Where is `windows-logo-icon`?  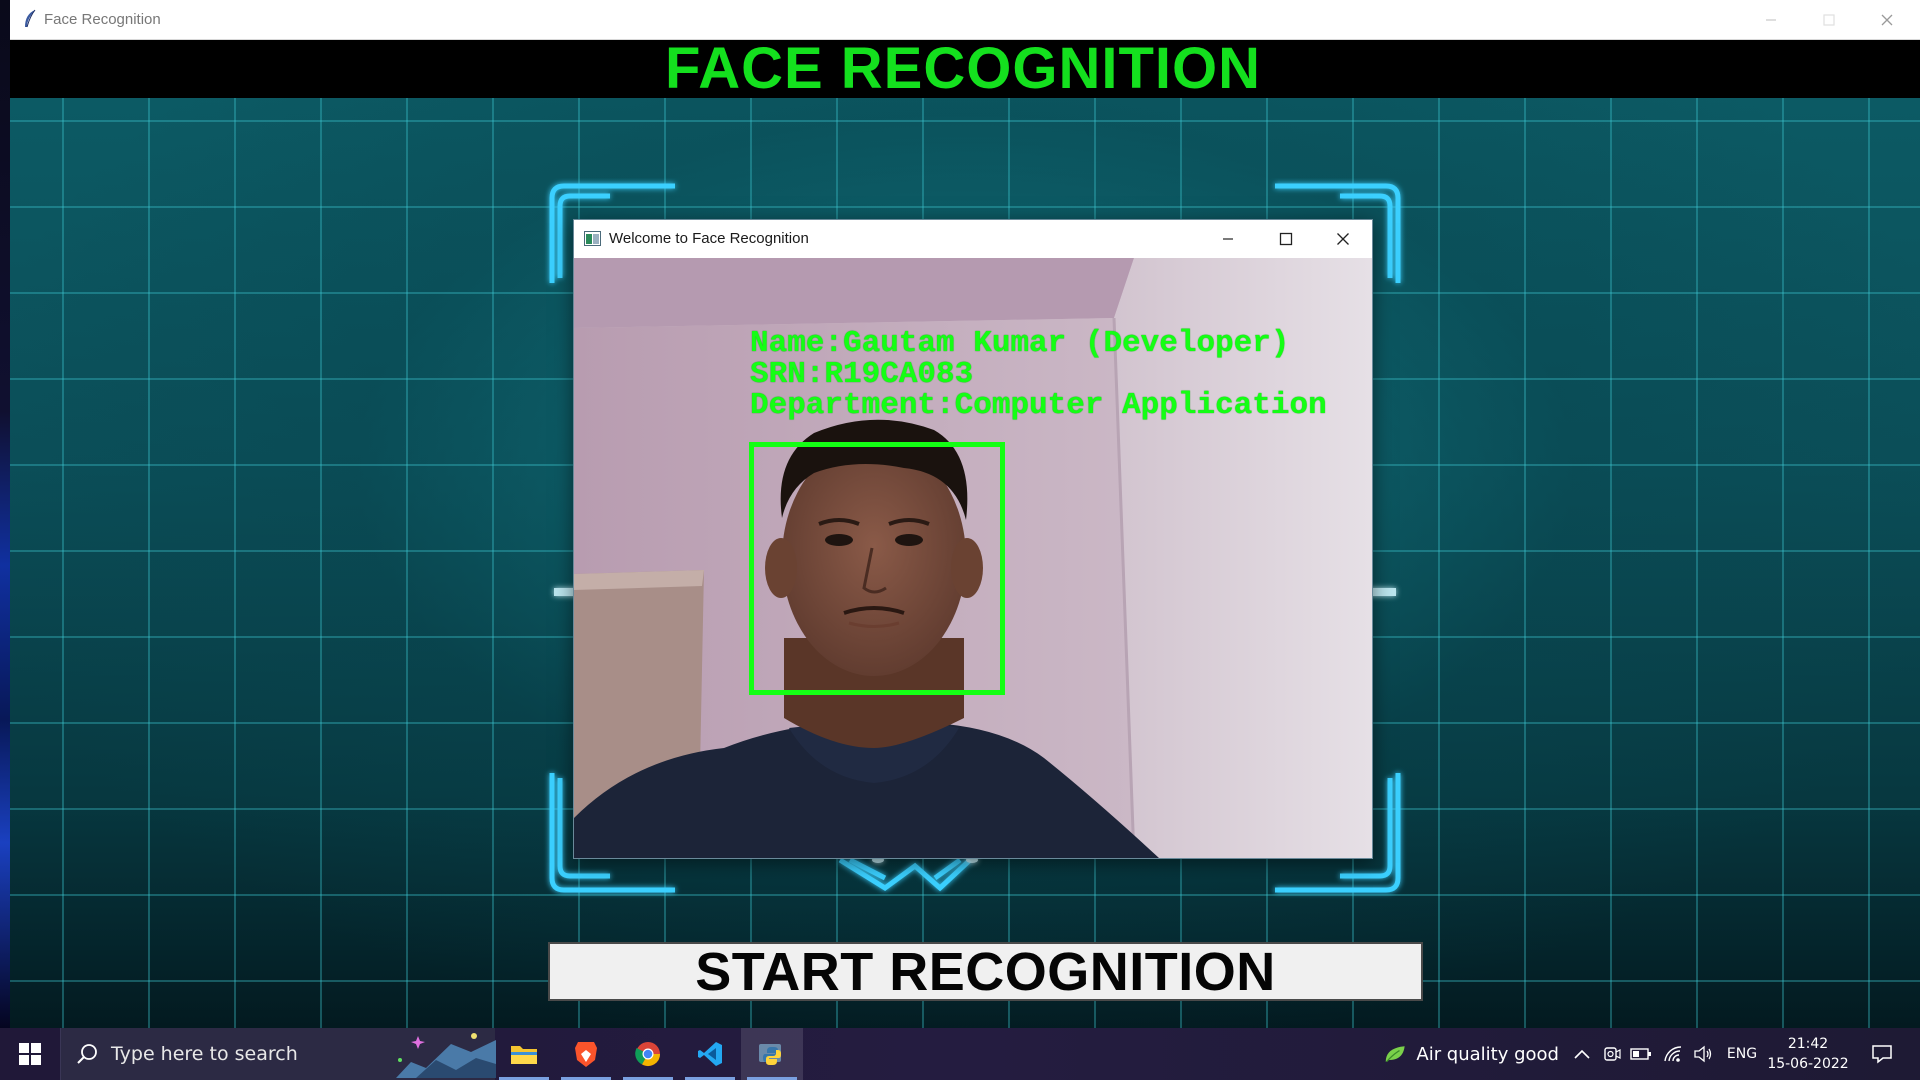 windows-logo-icon is located at coordinates (30, 1054).